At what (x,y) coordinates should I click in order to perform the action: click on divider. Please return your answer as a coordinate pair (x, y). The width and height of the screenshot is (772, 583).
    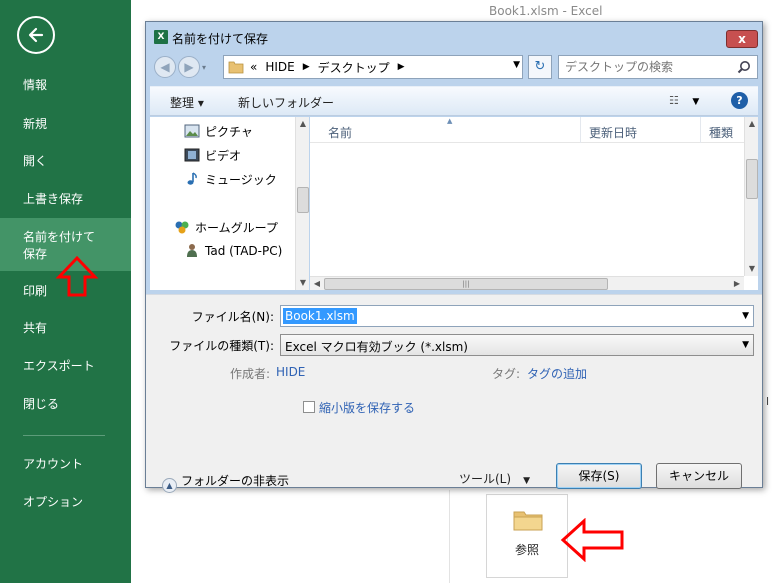
    Looking at the image, I should click on (449, 536).